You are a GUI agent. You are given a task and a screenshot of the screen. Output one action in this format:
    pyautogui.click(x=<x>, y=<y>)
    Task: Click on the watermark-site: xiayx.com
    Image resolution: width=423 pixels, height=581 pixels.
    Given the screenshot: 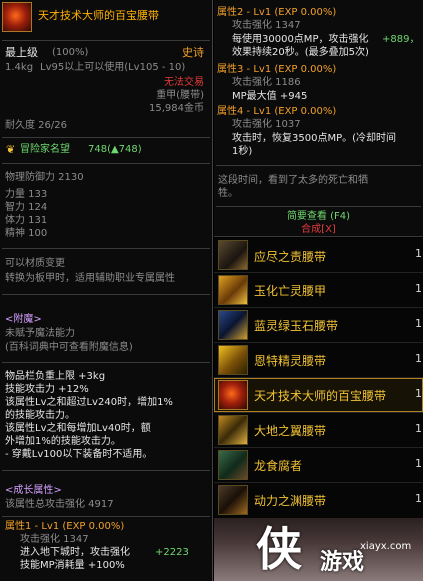 What is the action you would take?
    pyautogui.click(x=386, y=546)
    